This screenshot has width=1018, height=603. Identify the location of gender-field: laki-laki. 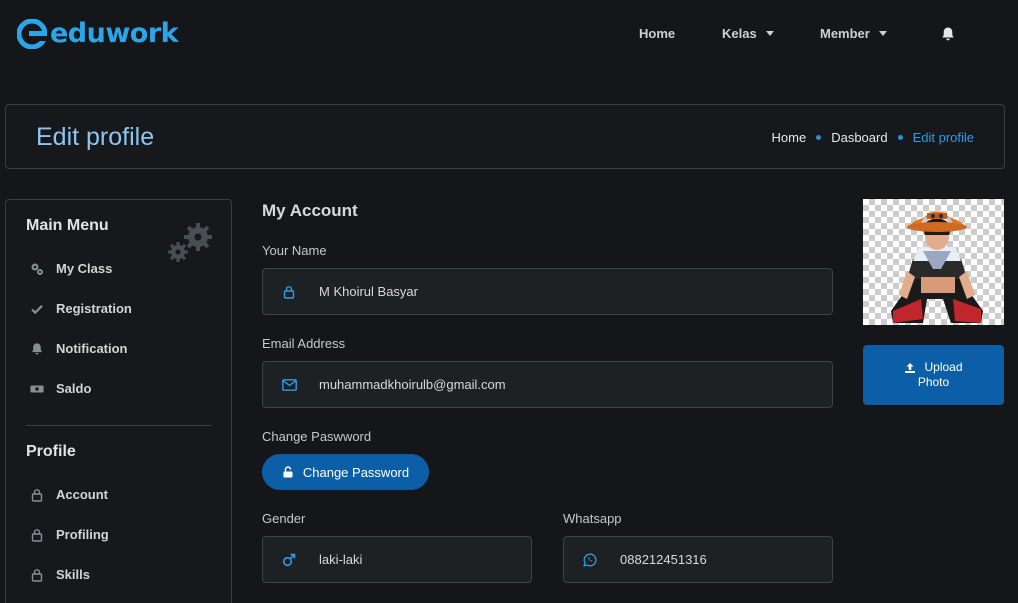
(397, 559).